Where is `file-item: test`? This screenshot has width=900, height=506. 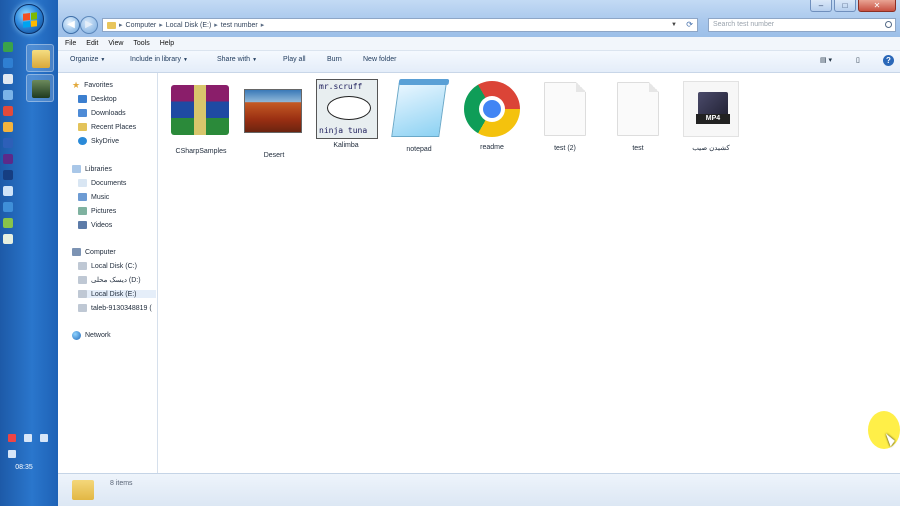
file-item: test is located at coordinates (638, 115).